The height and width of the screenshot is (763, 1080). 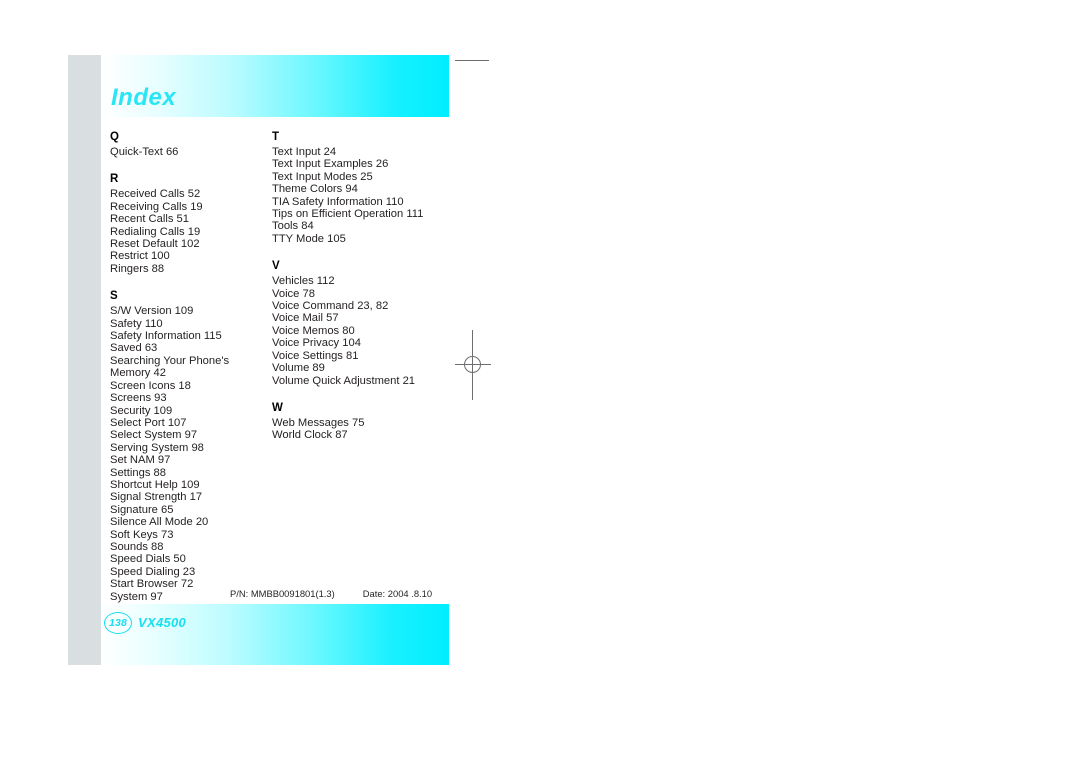 What do you see at coordinates (134, 348) in the screenshot?
I see `index-entry: Saved 63` at bounding box center [134, 348].